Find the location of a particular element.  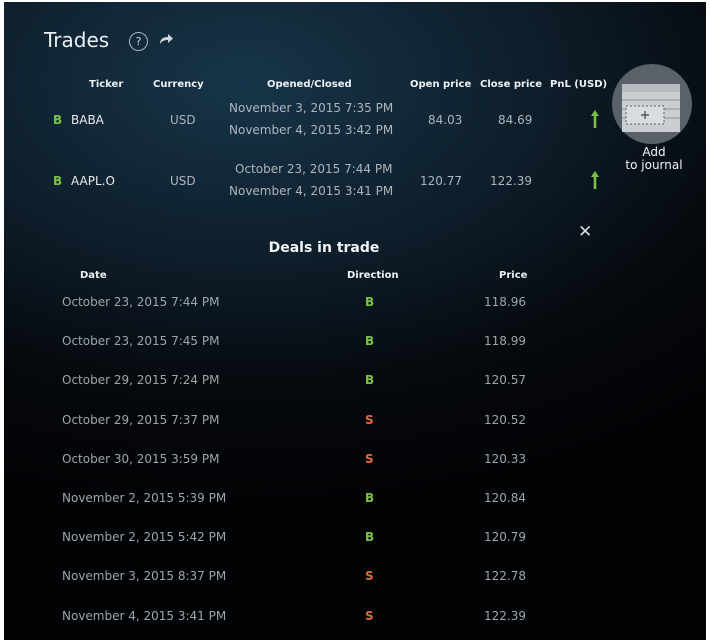

col-close-price: Close price is located at coordinates (511, 84).